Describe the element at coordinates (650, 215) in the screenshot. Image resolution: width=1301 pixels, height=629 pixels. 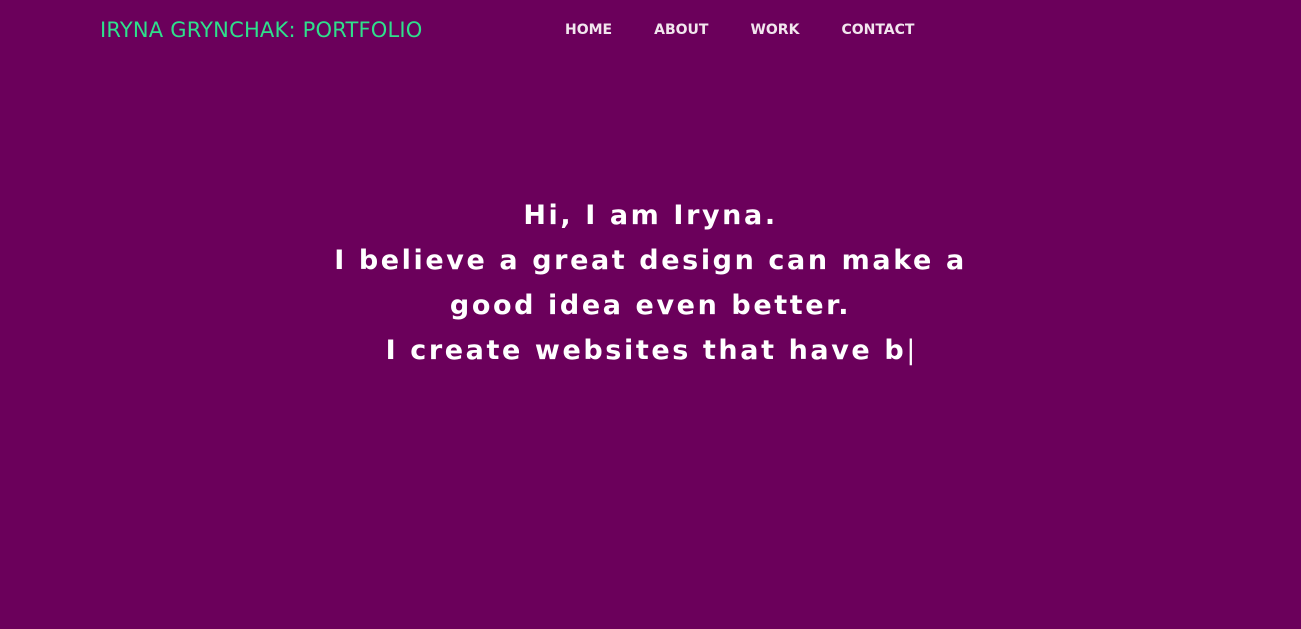
I see `hero-line-greeting: Hi, I am Iryna.` at that location.